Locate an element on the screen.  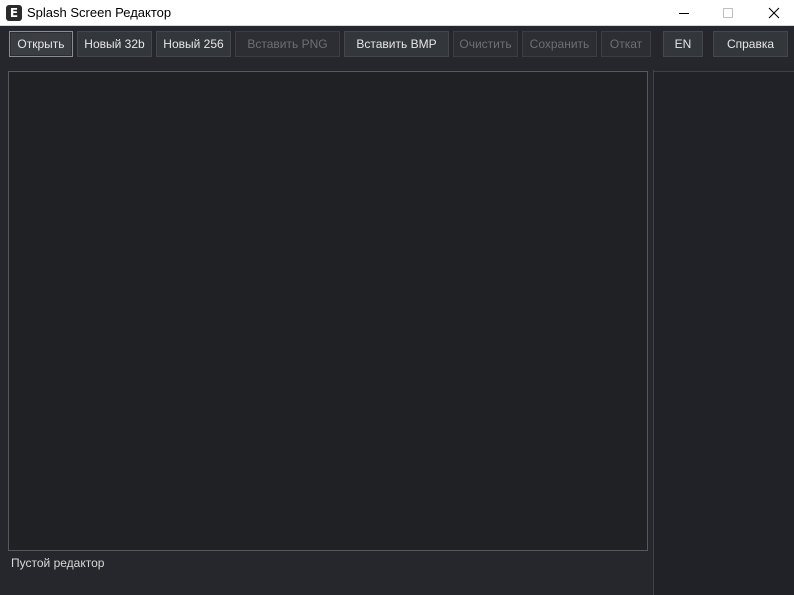
language-button: EN is located at coordinates (683, 44).